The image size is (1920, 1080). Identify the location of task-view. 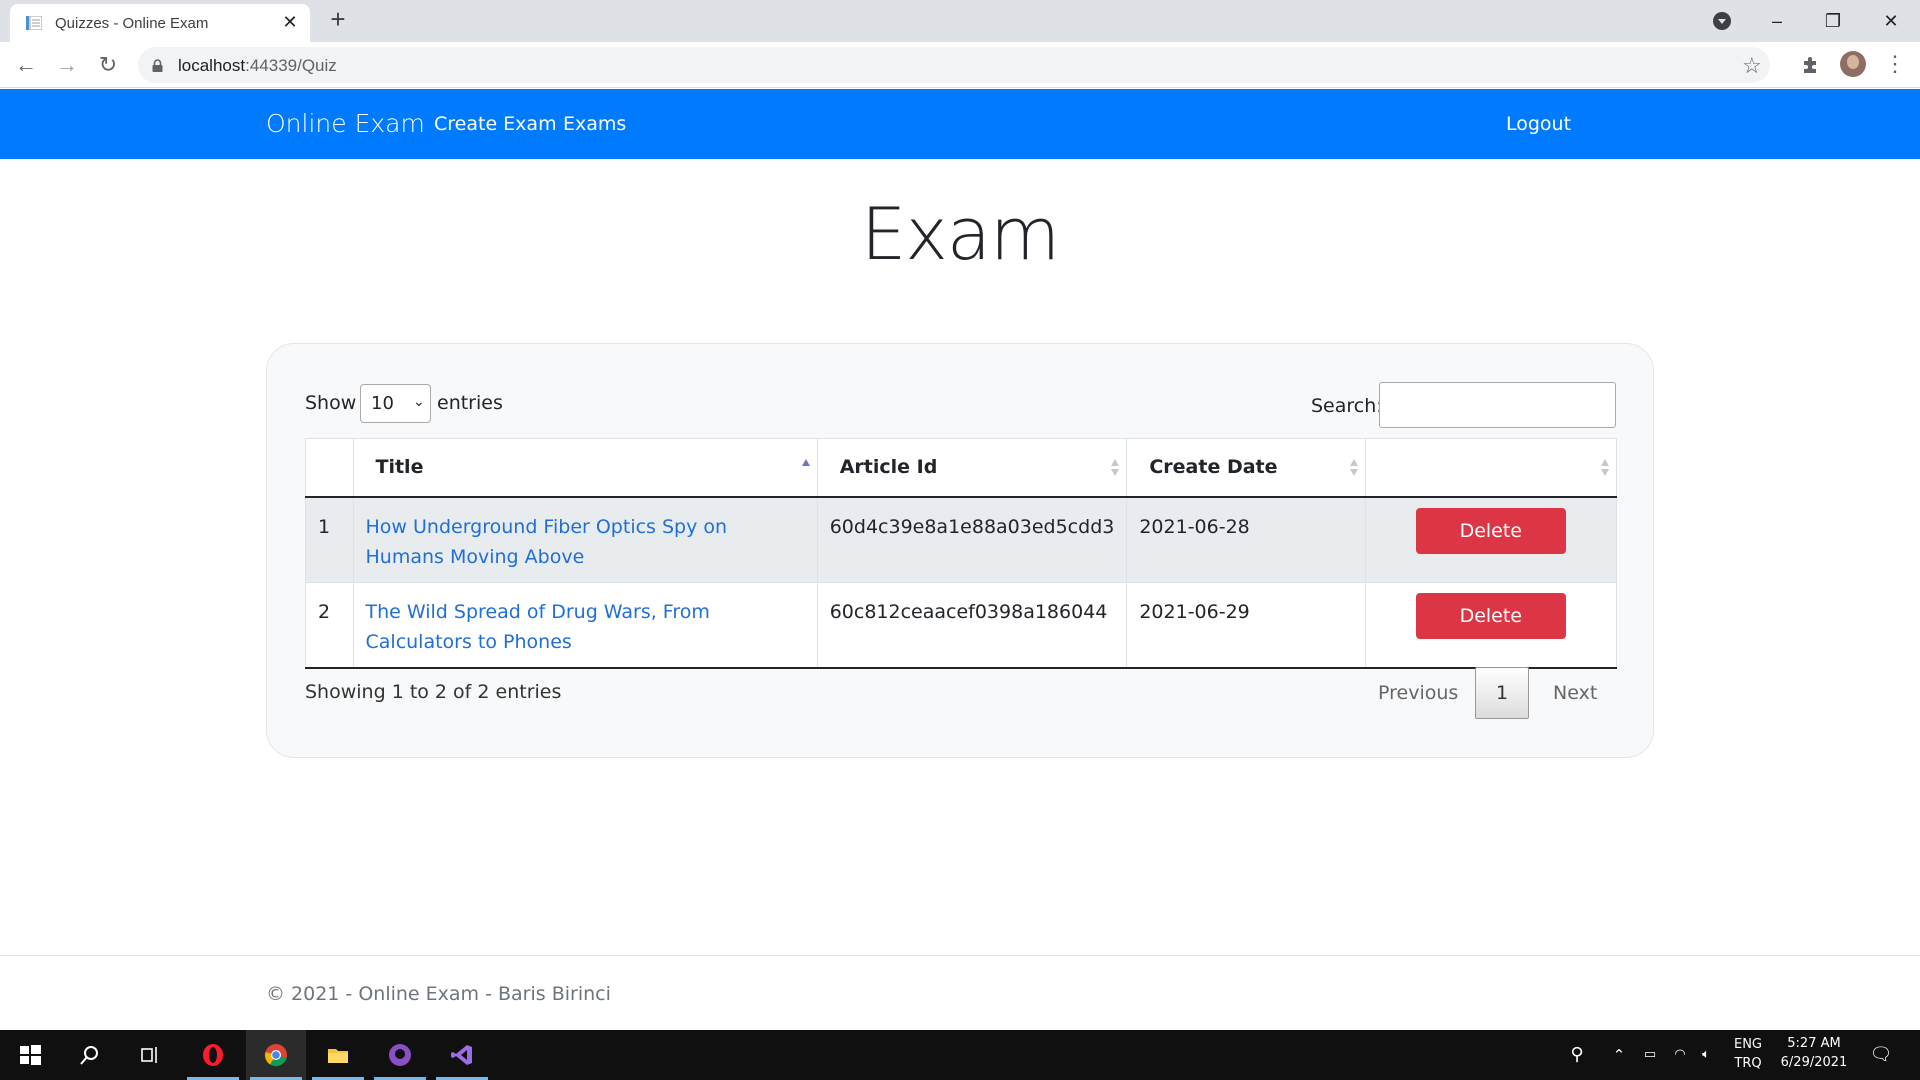
(150, 1055).